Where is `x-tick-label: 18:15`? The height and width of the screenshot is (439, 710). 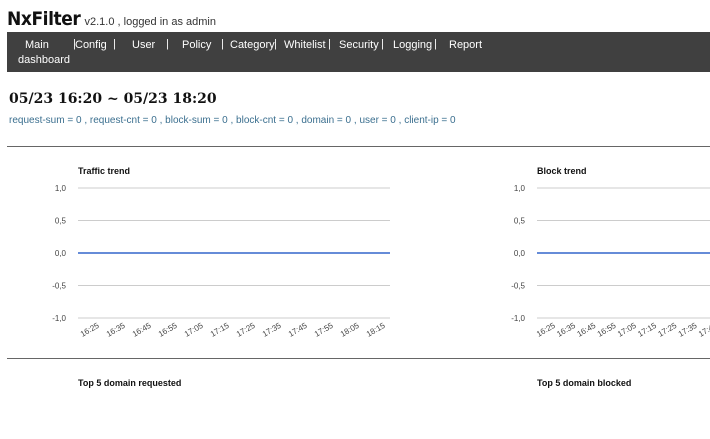 x-tick-label: 18:15 is located at coordinates (376, 330).